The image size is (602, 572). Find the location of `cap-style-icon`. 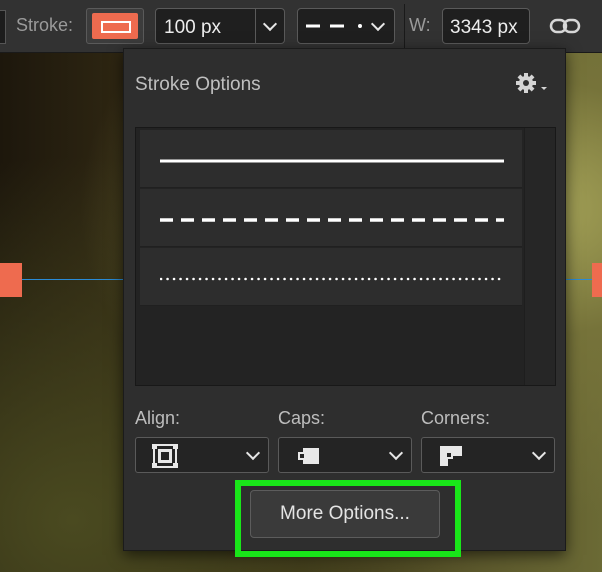

cap-style-icon is located at coordinates (308, 456).